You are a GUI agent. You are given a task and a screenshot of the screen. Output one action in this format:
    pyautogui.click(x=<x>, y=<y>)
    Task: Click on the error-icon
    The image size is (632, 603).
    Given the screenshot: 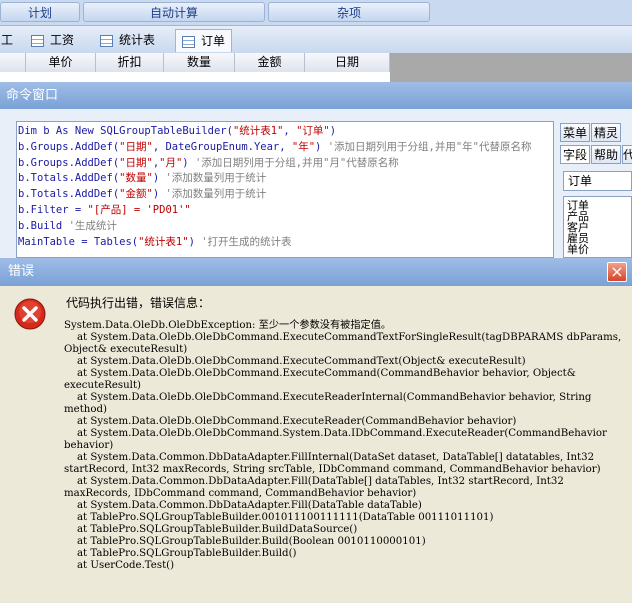 What is the action you would take?
    pyautogui.click(x=30, y=314)
    